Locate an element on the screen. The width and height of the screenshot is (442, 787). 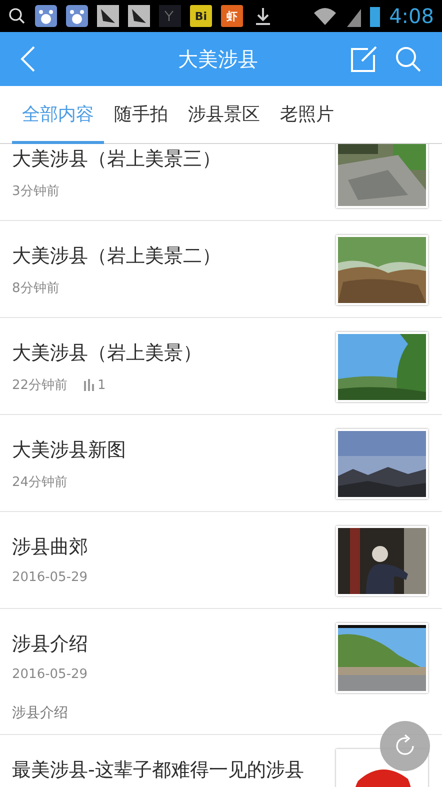
post-title: 大美涉县（岩上美景） is located at coordinates (107, 353).